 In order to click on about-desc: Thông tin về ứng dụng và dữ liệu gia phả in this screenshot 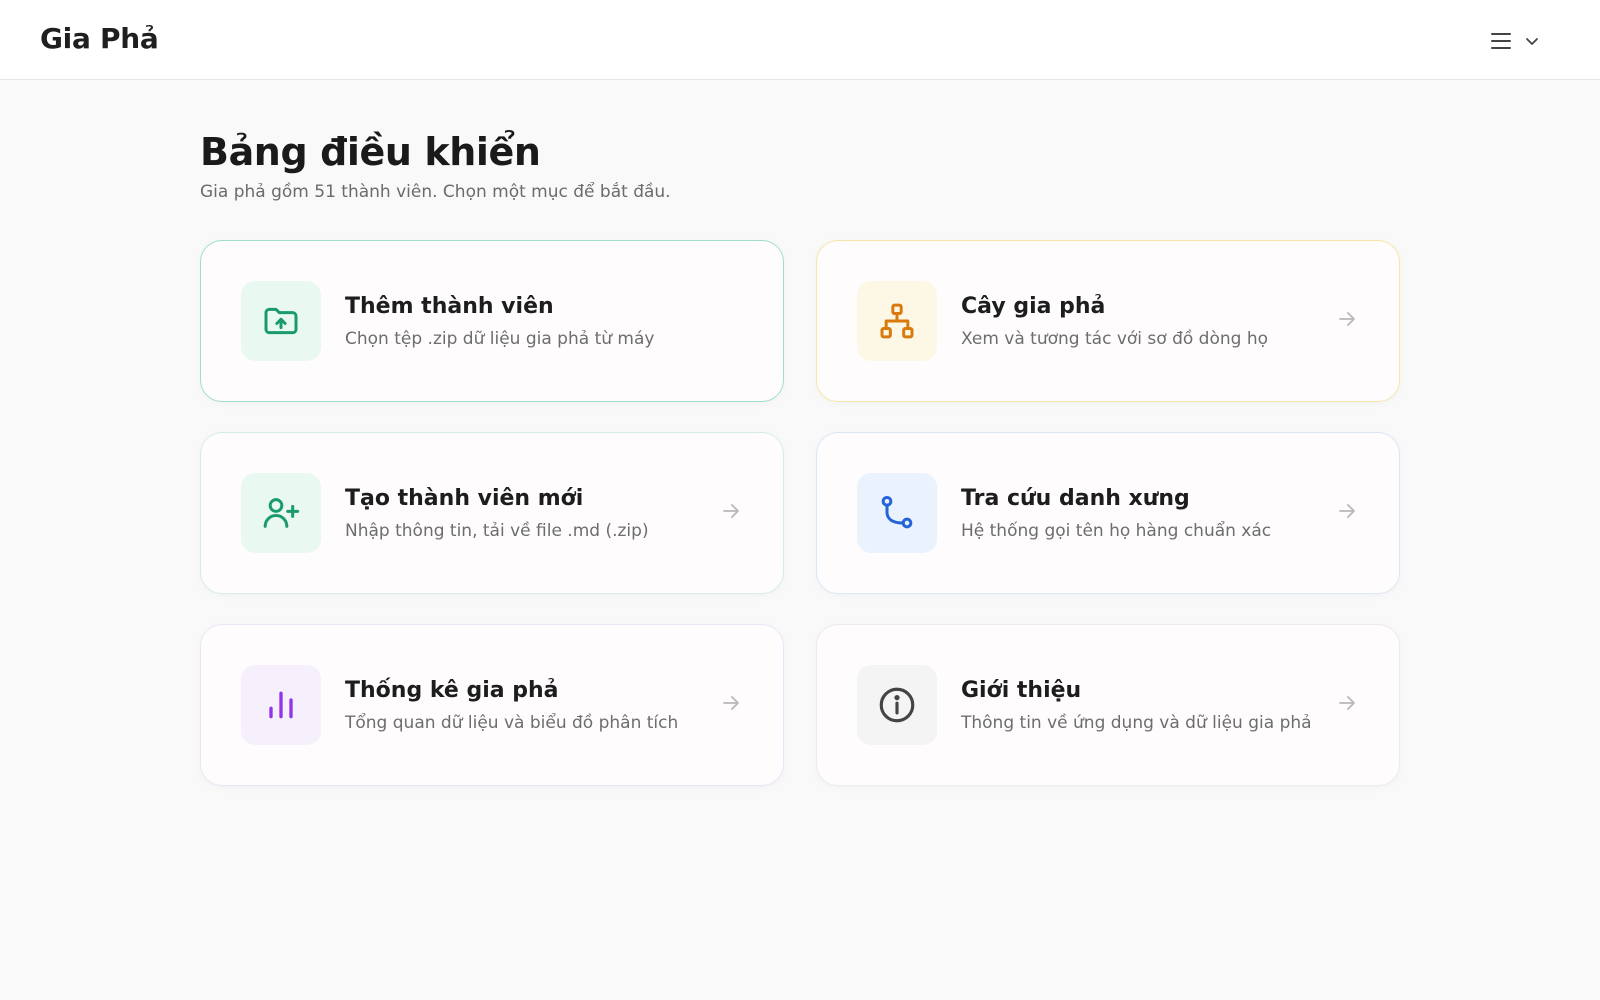, I will do `click(1136, 722)`.